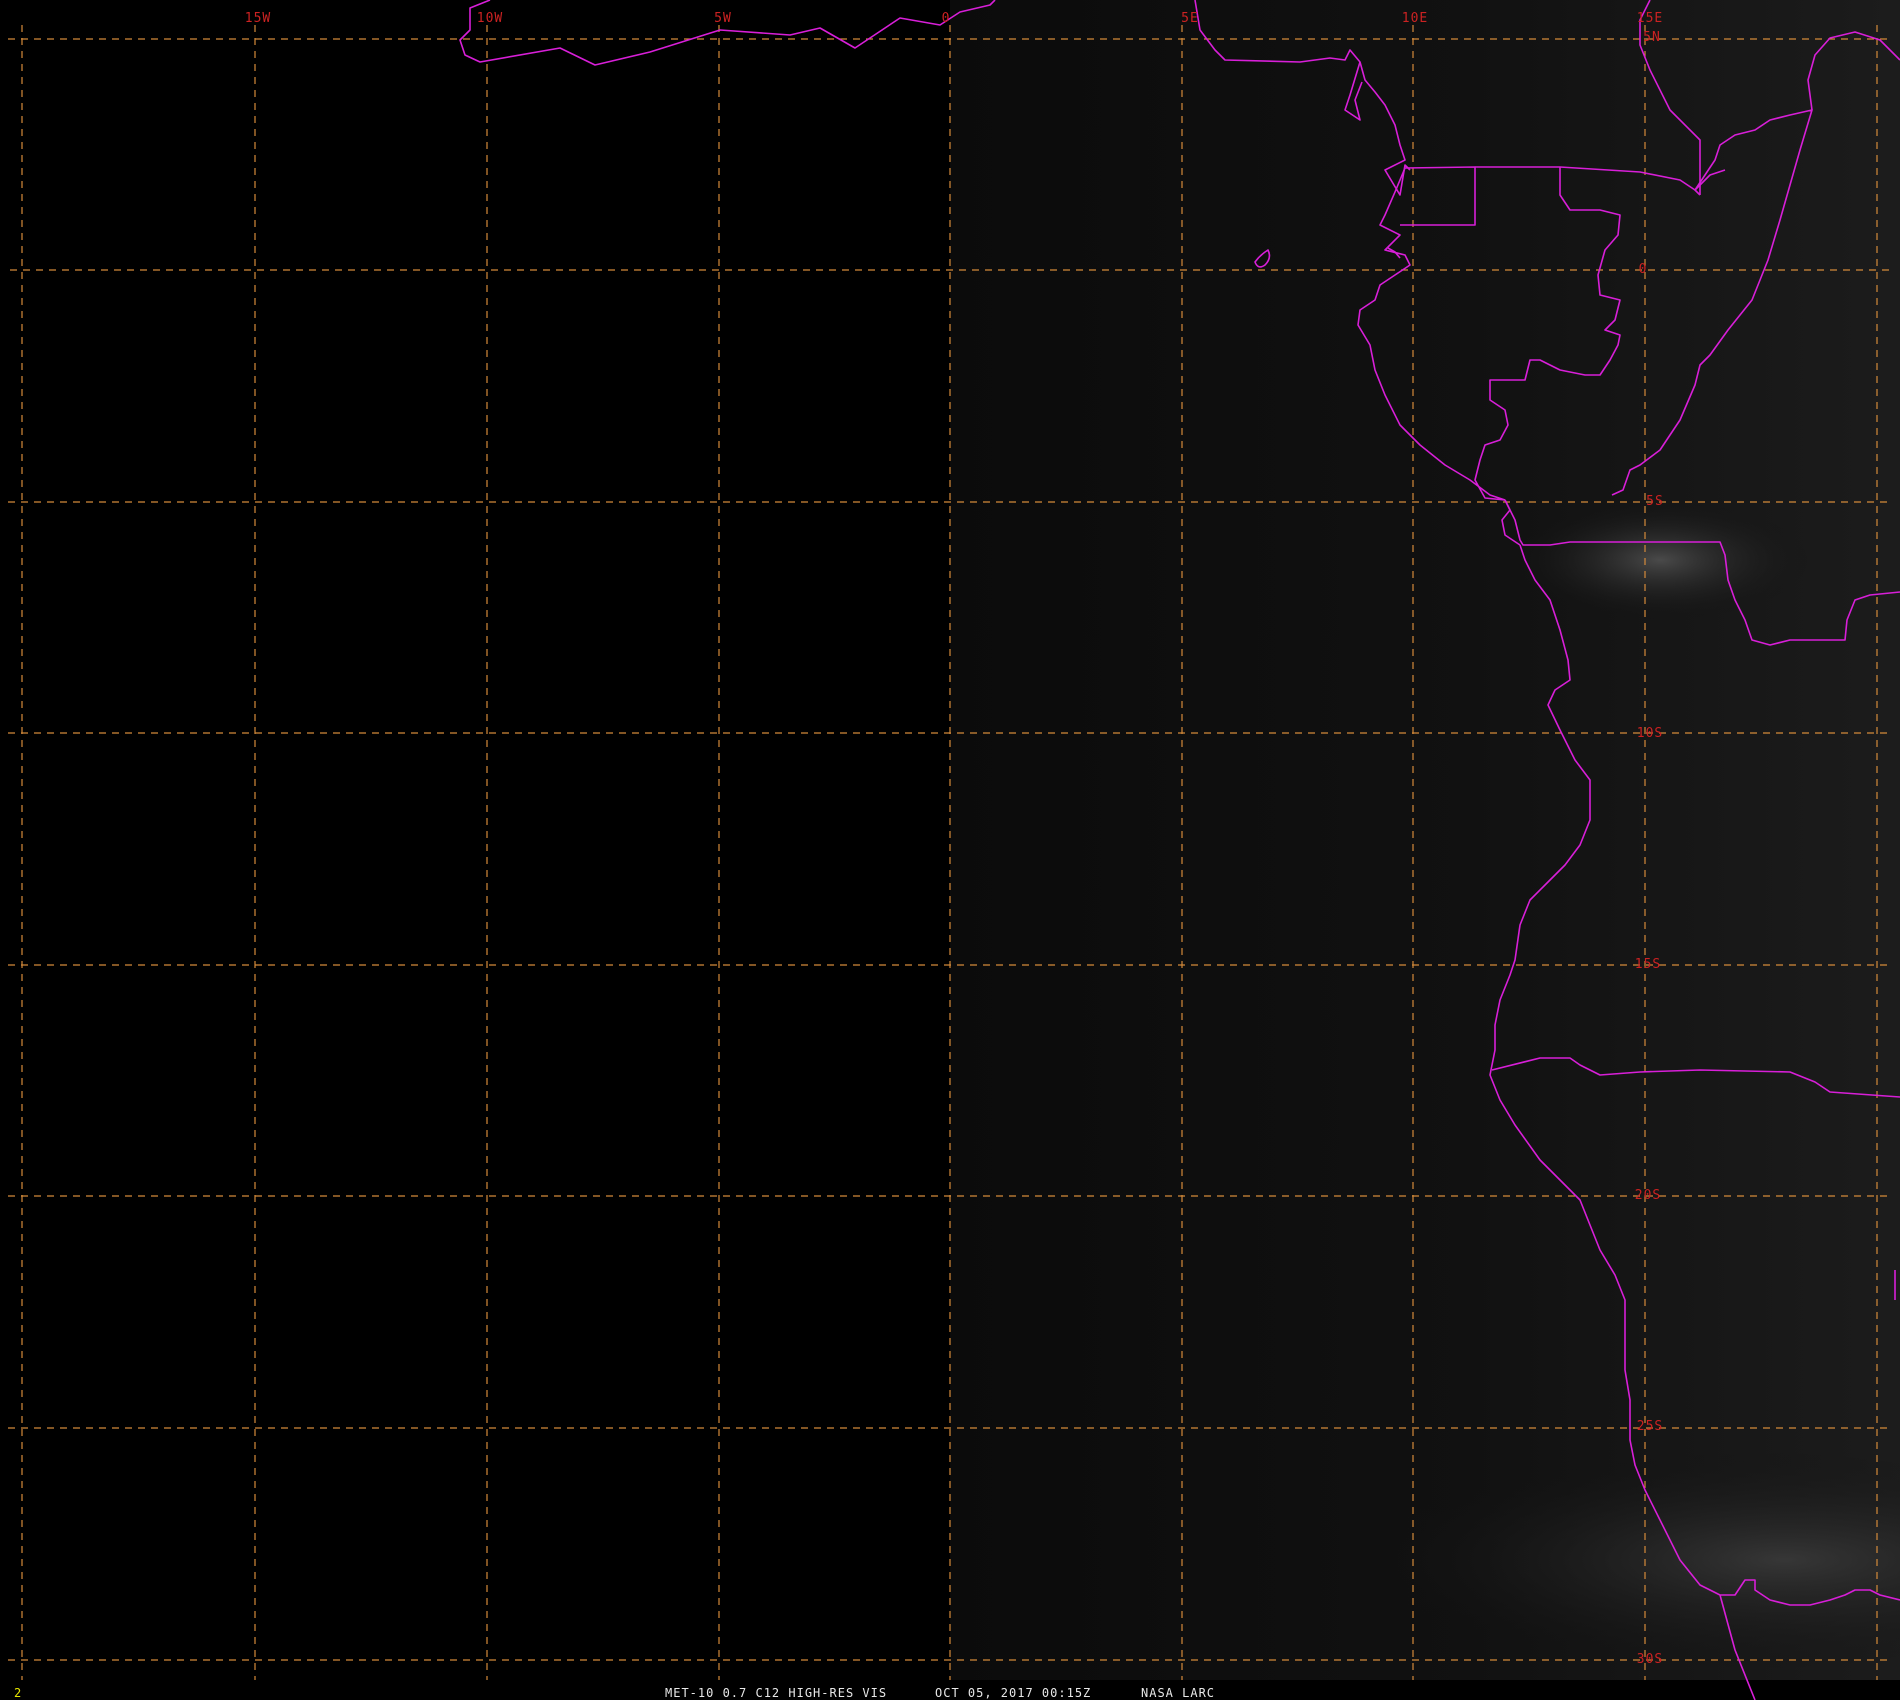 This screenshot has height=1700, width=1900. Describe the element at coordinates (723, 18) in the screenshot. I see `lon-label-5w: 5W` at that location.